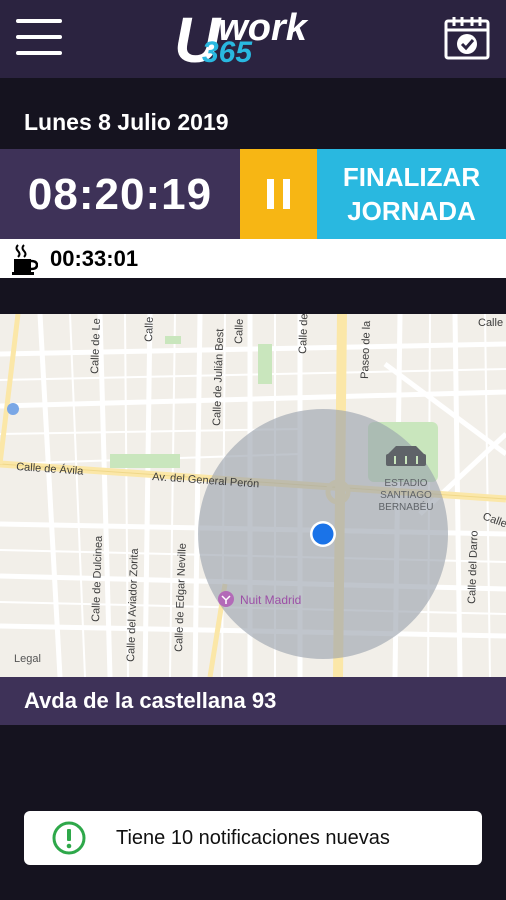 This screenshot has height=900, width=506. I want to click on notification-banner: Tiene 10 notificaciones nuevas, so click(253, 838).